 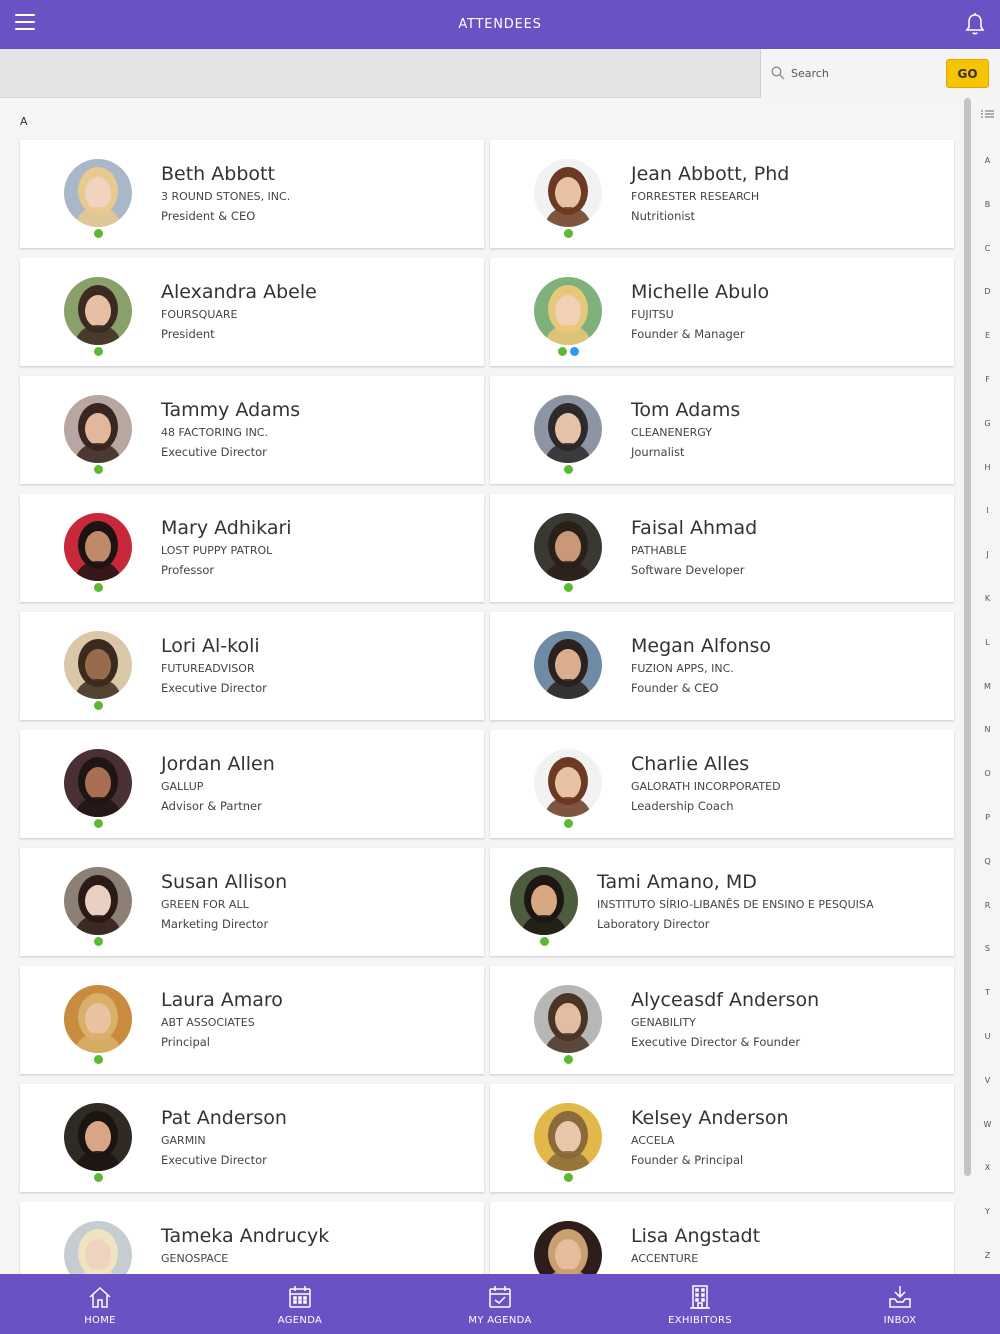 I want to click on nav-home: HOME, so click(x=100, y=1304).